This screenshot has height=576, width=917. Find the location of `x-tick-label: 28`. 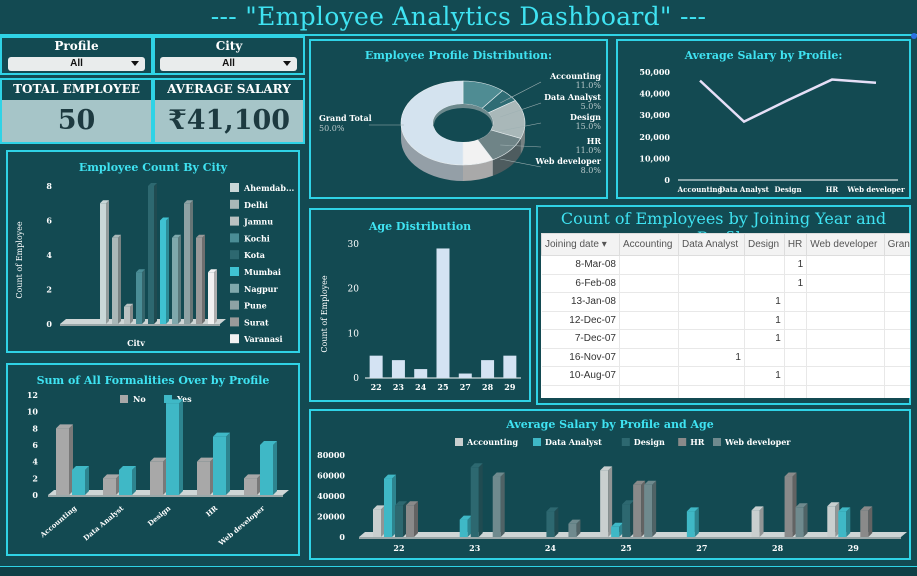

x-tick-label: 28 is located at coordinates (488, 387).